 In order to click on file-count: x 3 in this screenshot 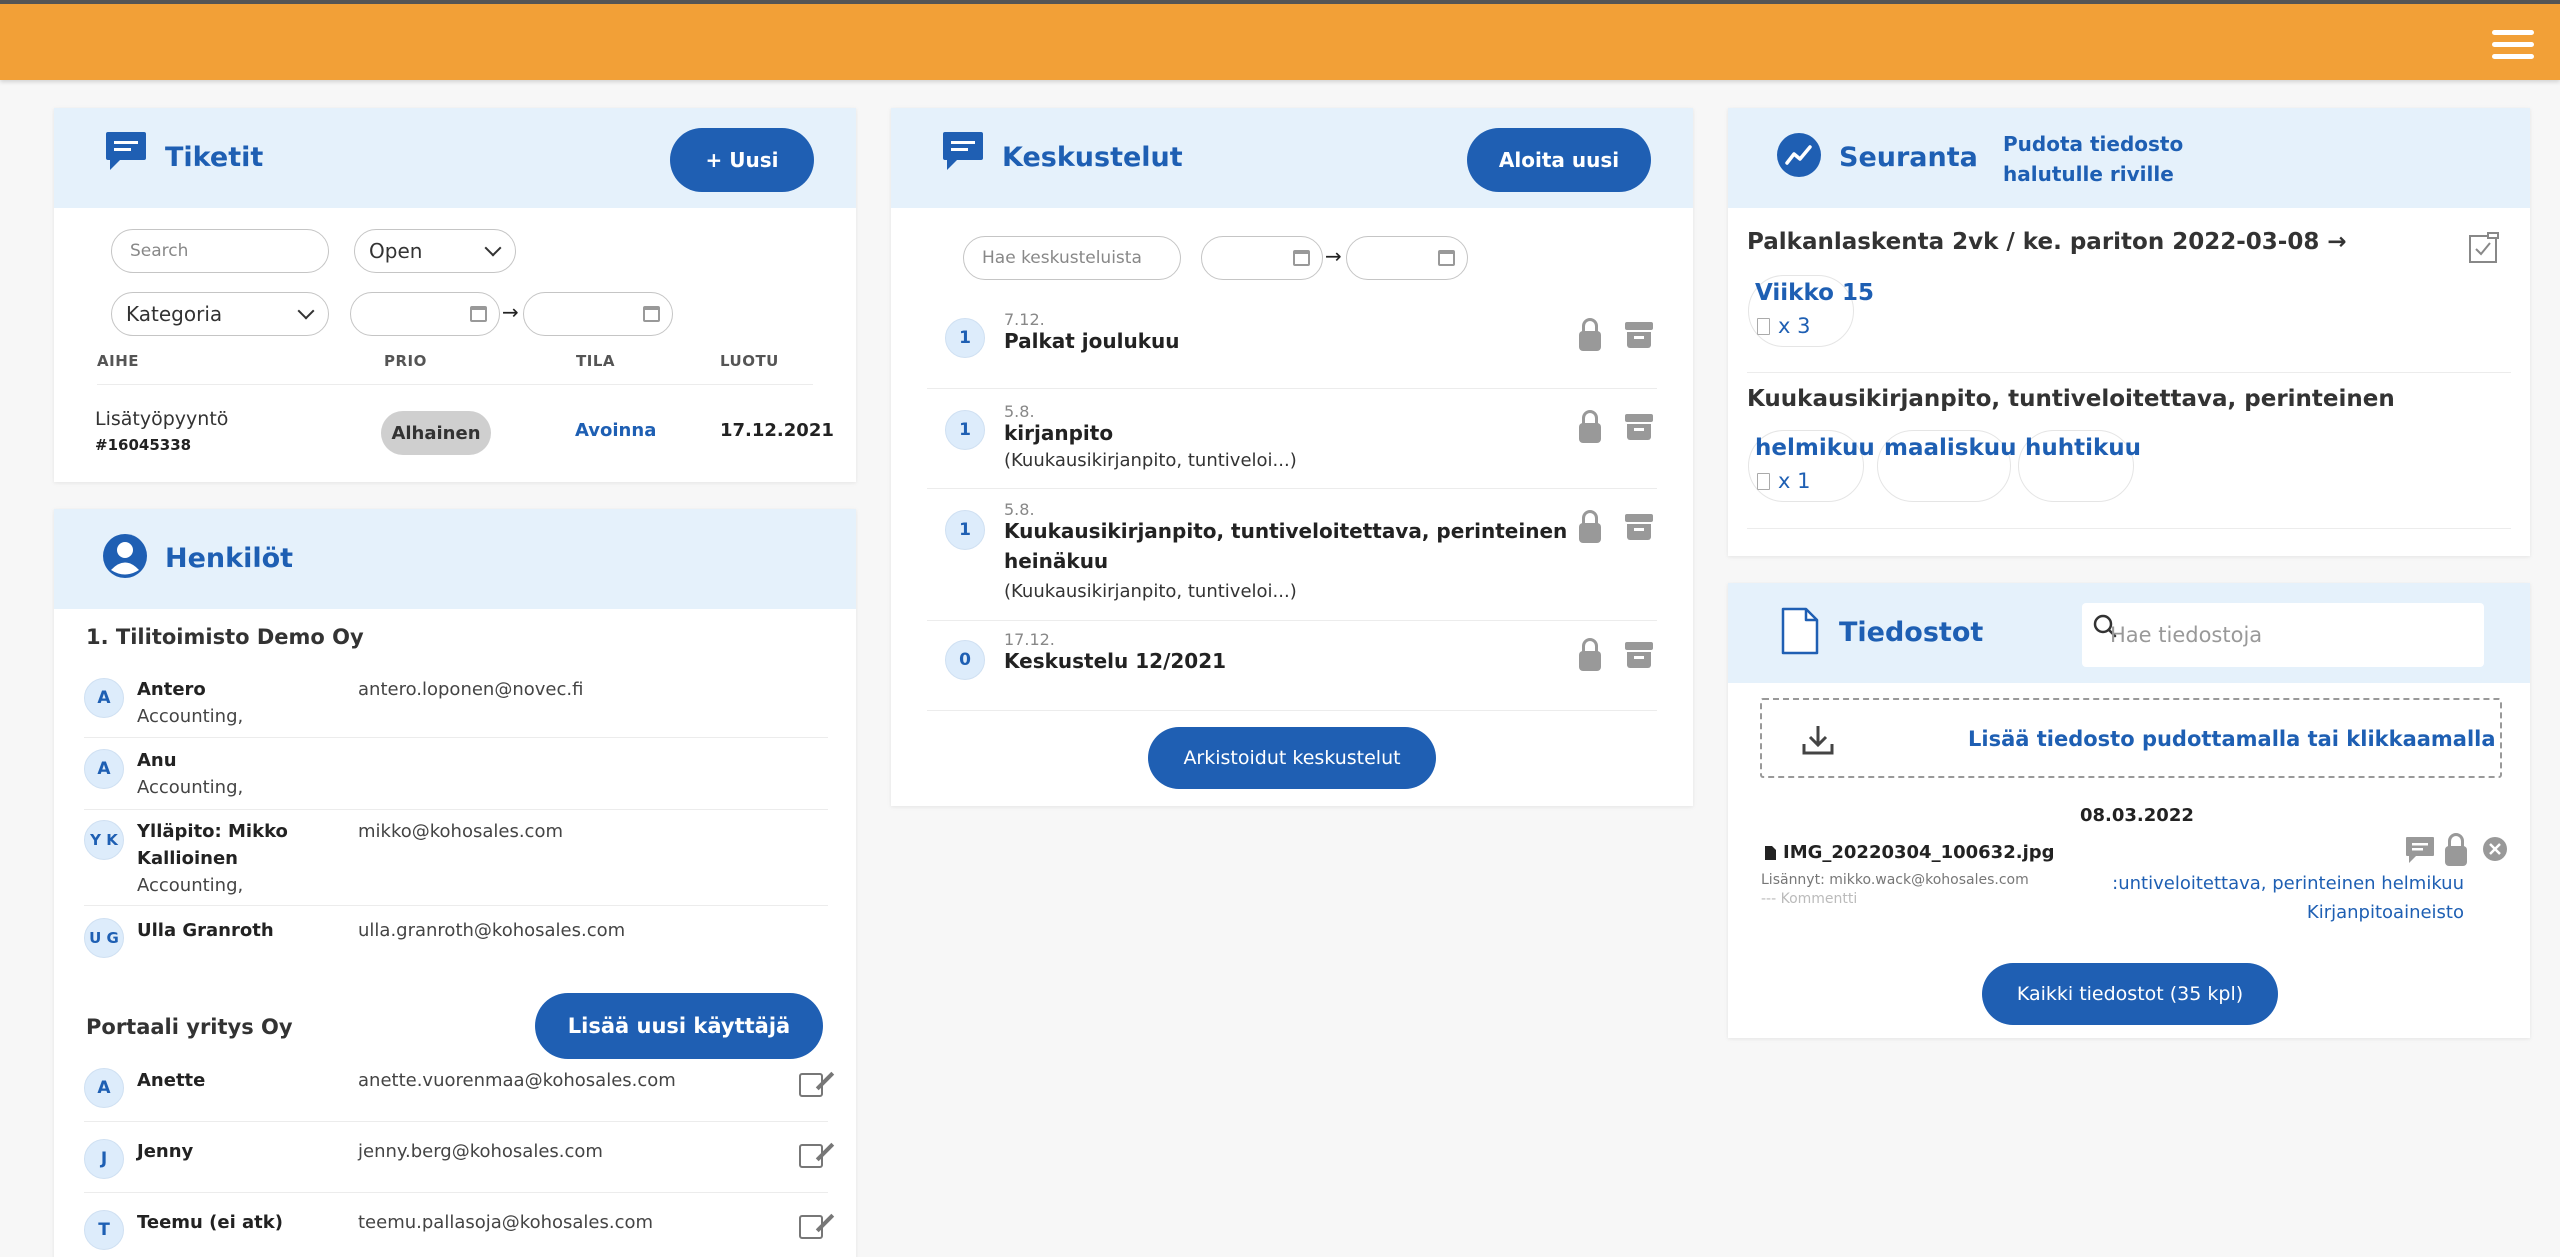, I will do `click(1783, 326)`.